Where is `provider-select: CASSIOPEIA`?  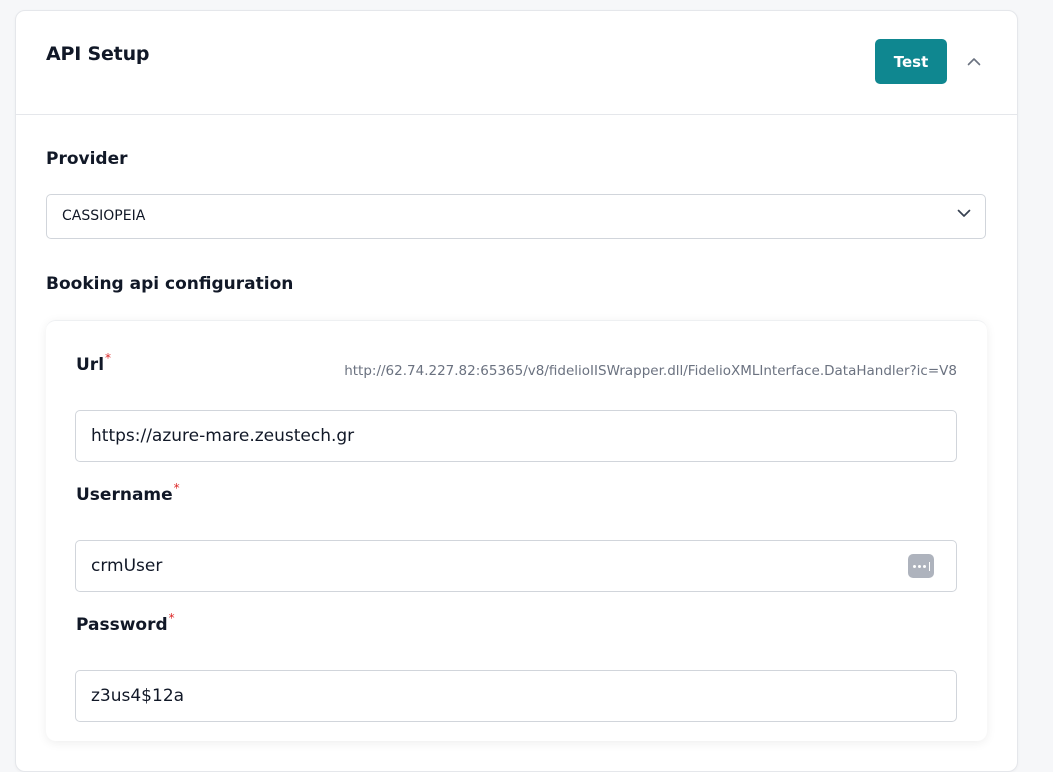
provider-select: CASSIOPEIA is located at coordinates (516, 216).